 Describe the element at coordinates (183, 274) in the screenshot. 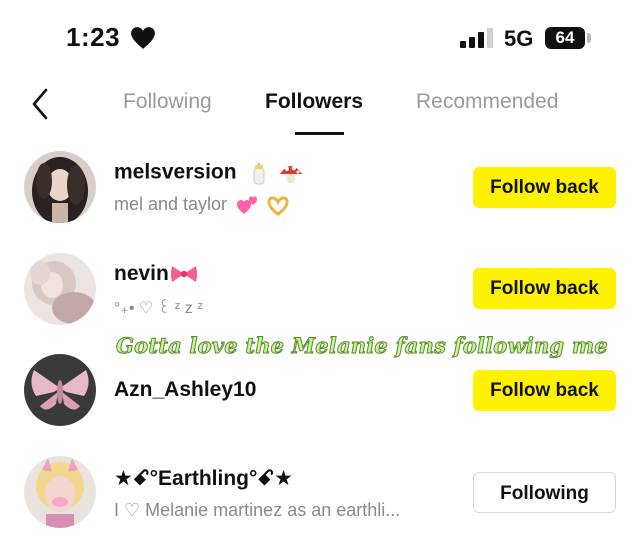

I see `ribbon-bow-icon` at that location.